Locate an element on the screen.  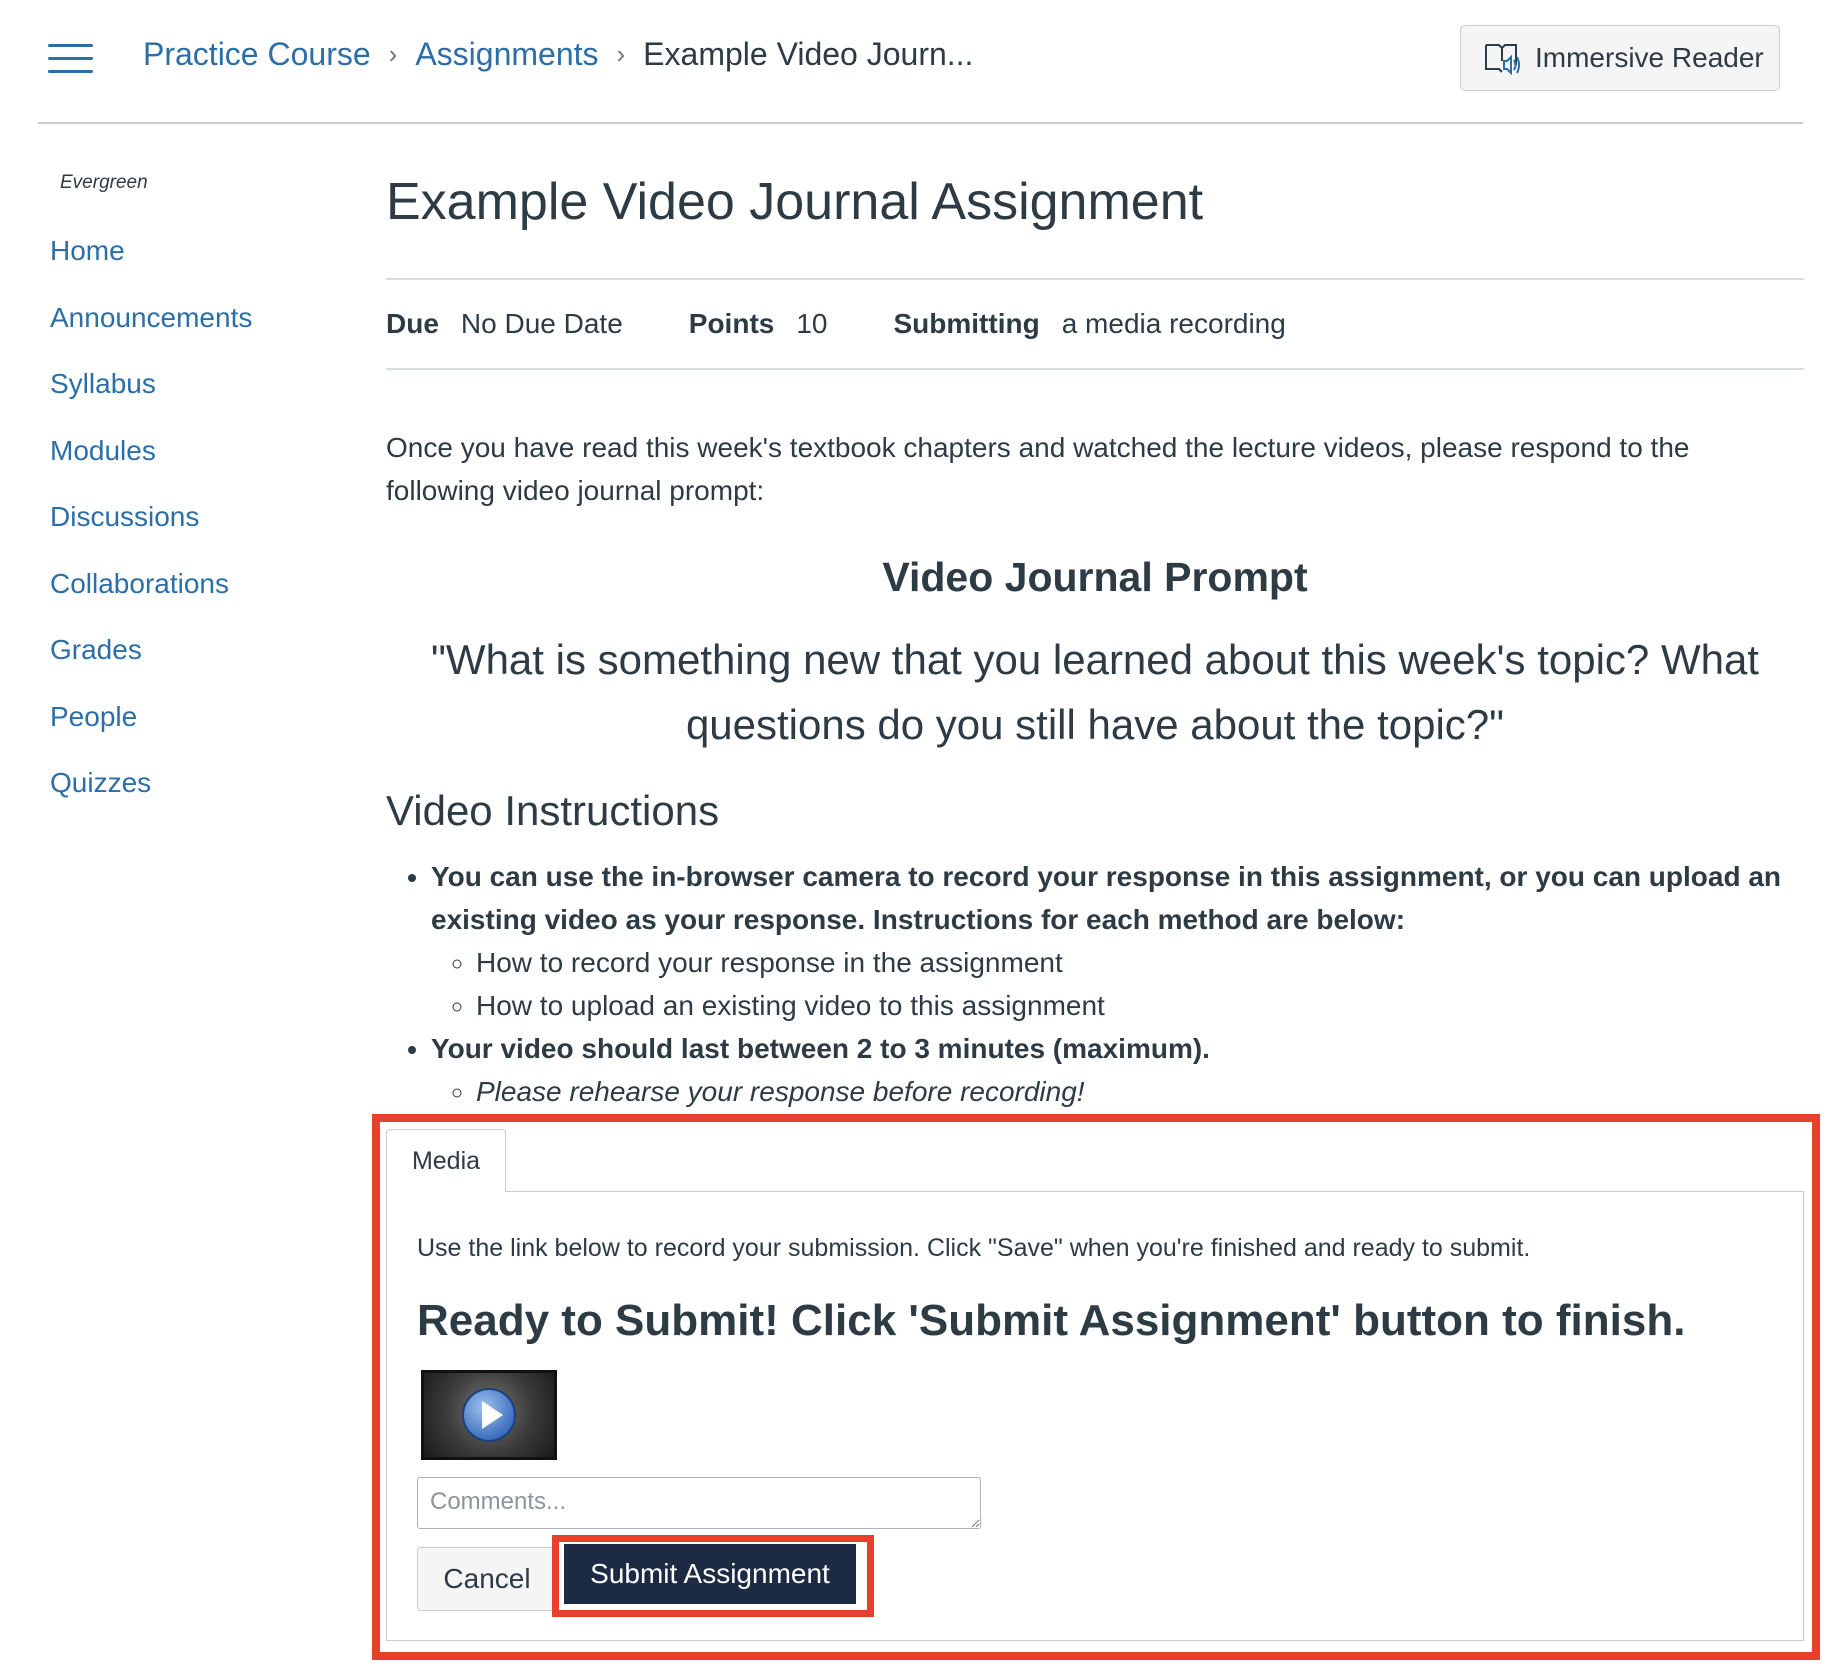
sidebar-item-grades: Grades is located at coordinates (151, 662).